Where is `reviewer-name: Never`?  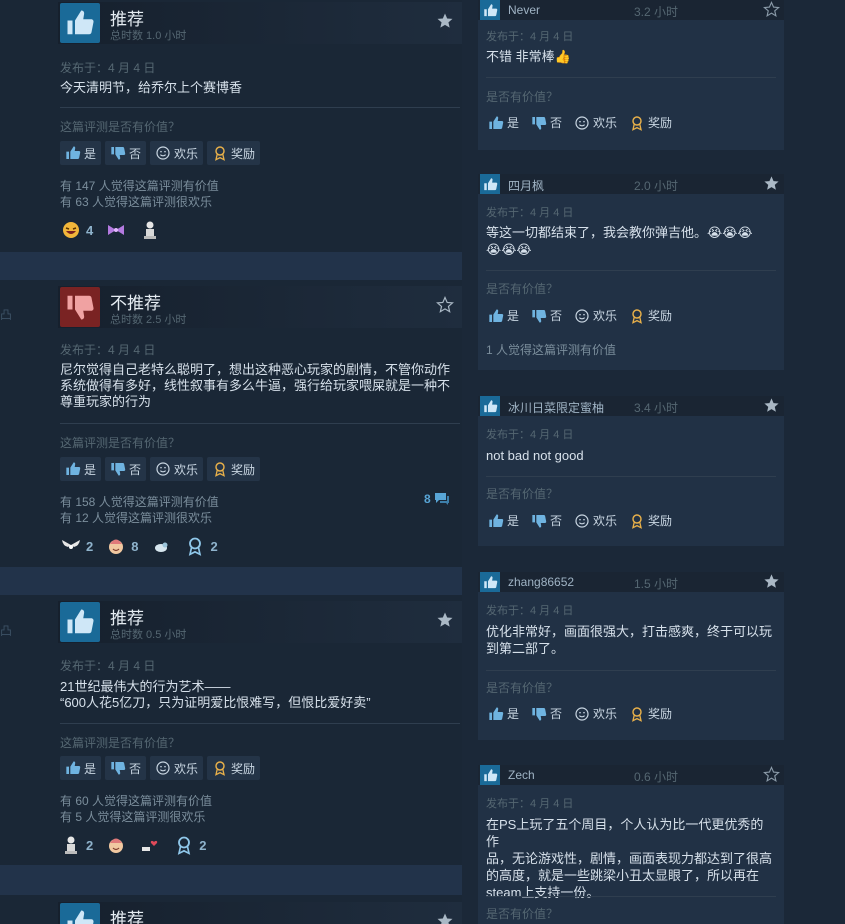
reviewer-name: Never is located at coordinates (524, 10).